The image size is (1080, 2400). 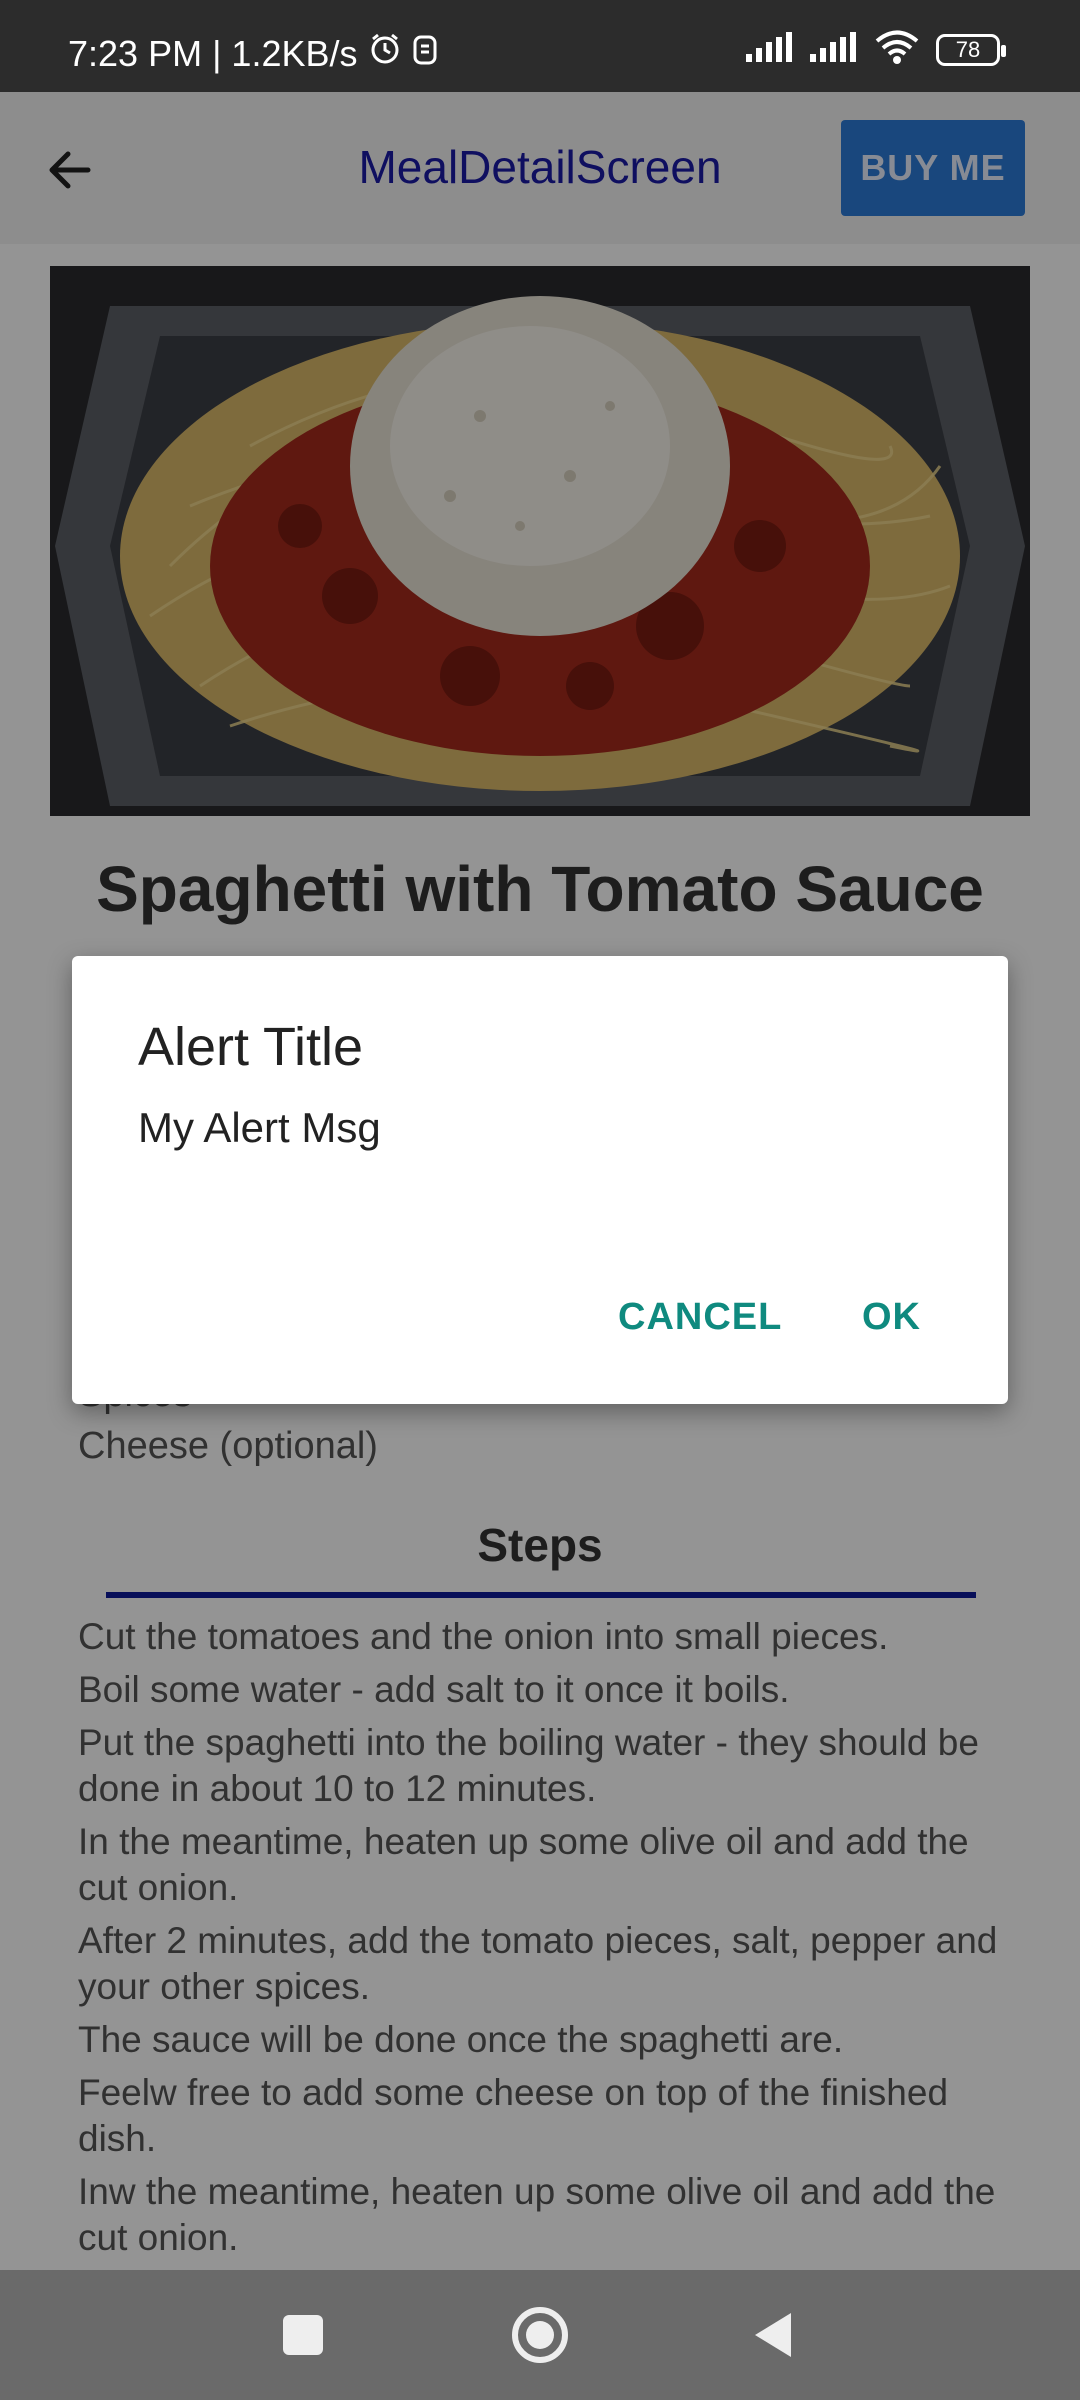 What do you see at coordinates (425, 54) in the screenshot?
I see `sim-icon` at bounding box center [425, 54].